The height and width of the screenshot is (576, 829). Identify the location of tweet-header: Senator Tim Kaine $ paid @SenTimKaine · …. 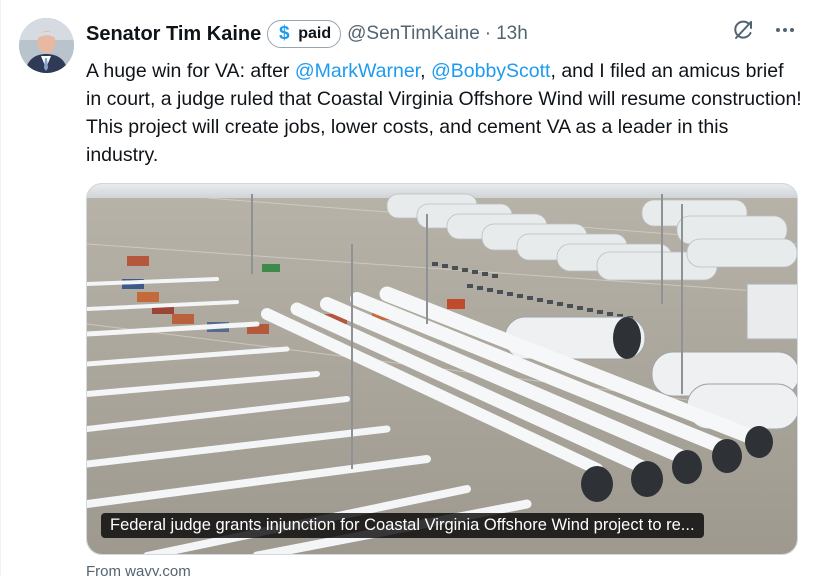
(307, 34).